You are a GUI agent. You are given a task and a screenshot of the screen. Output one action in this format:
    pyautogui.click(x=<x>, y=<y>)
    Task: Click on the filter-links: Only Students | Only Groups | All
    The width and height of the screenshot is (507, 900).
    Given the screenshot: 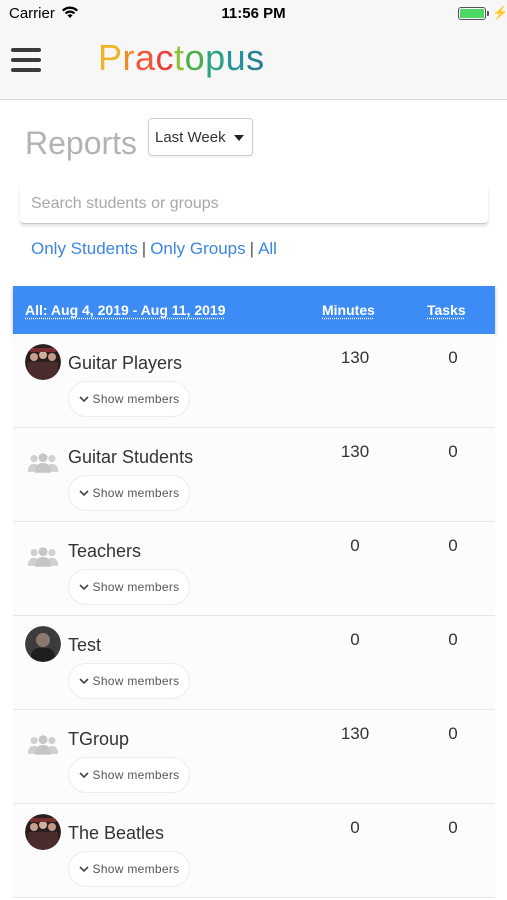 What is the action you would take?
    pyautogui.click(x=154, y=249)
    